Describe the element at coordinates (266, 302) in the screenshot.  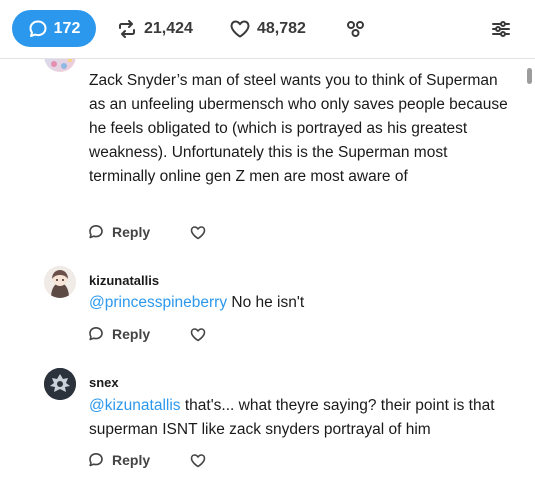
I see `comment-text-content: No he isn't` at that location.